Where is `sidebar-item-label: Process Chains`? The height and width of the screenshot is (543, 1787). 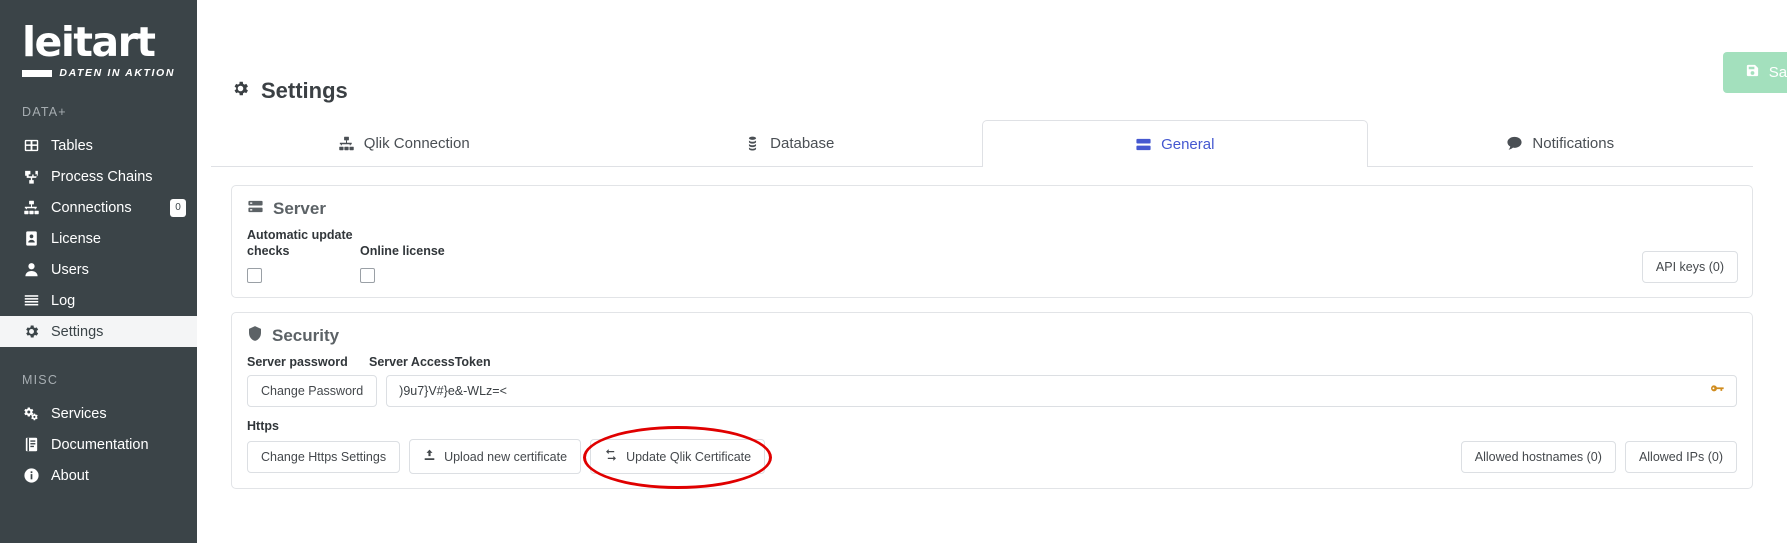 sidebar-item-label: Process Chains is located at coordinates (102, 176).